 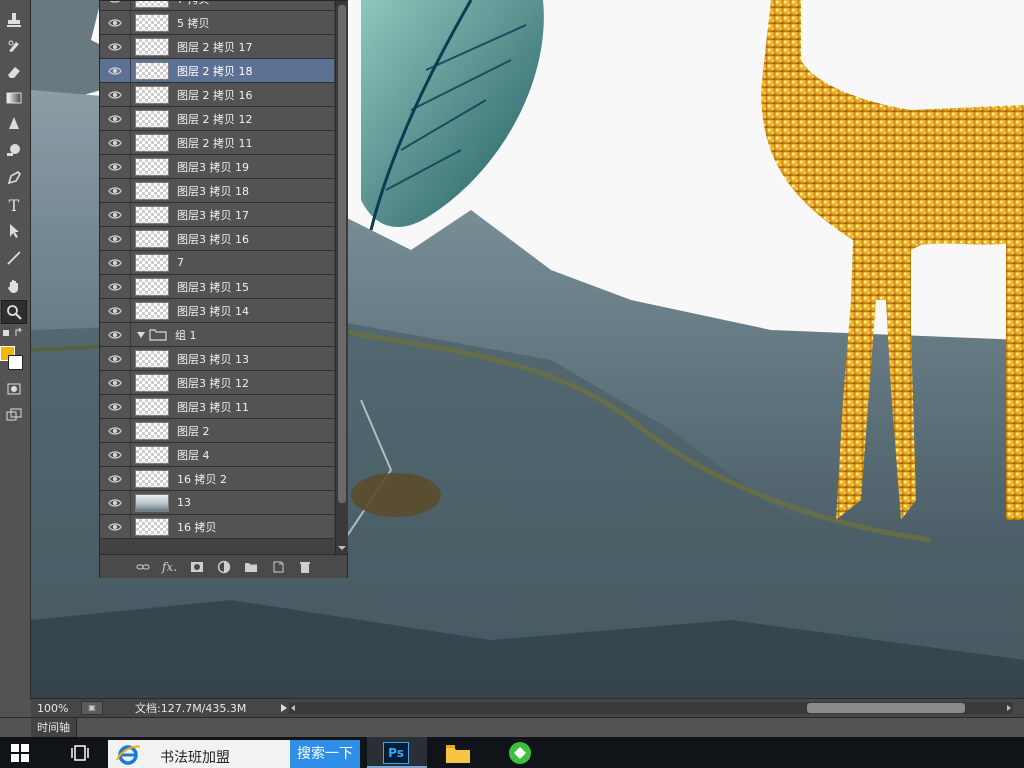 What do you see at coordinates (342, 254) in the screenshot?
I see `layers-scroll-thumb` at bounding box center [342, 254].